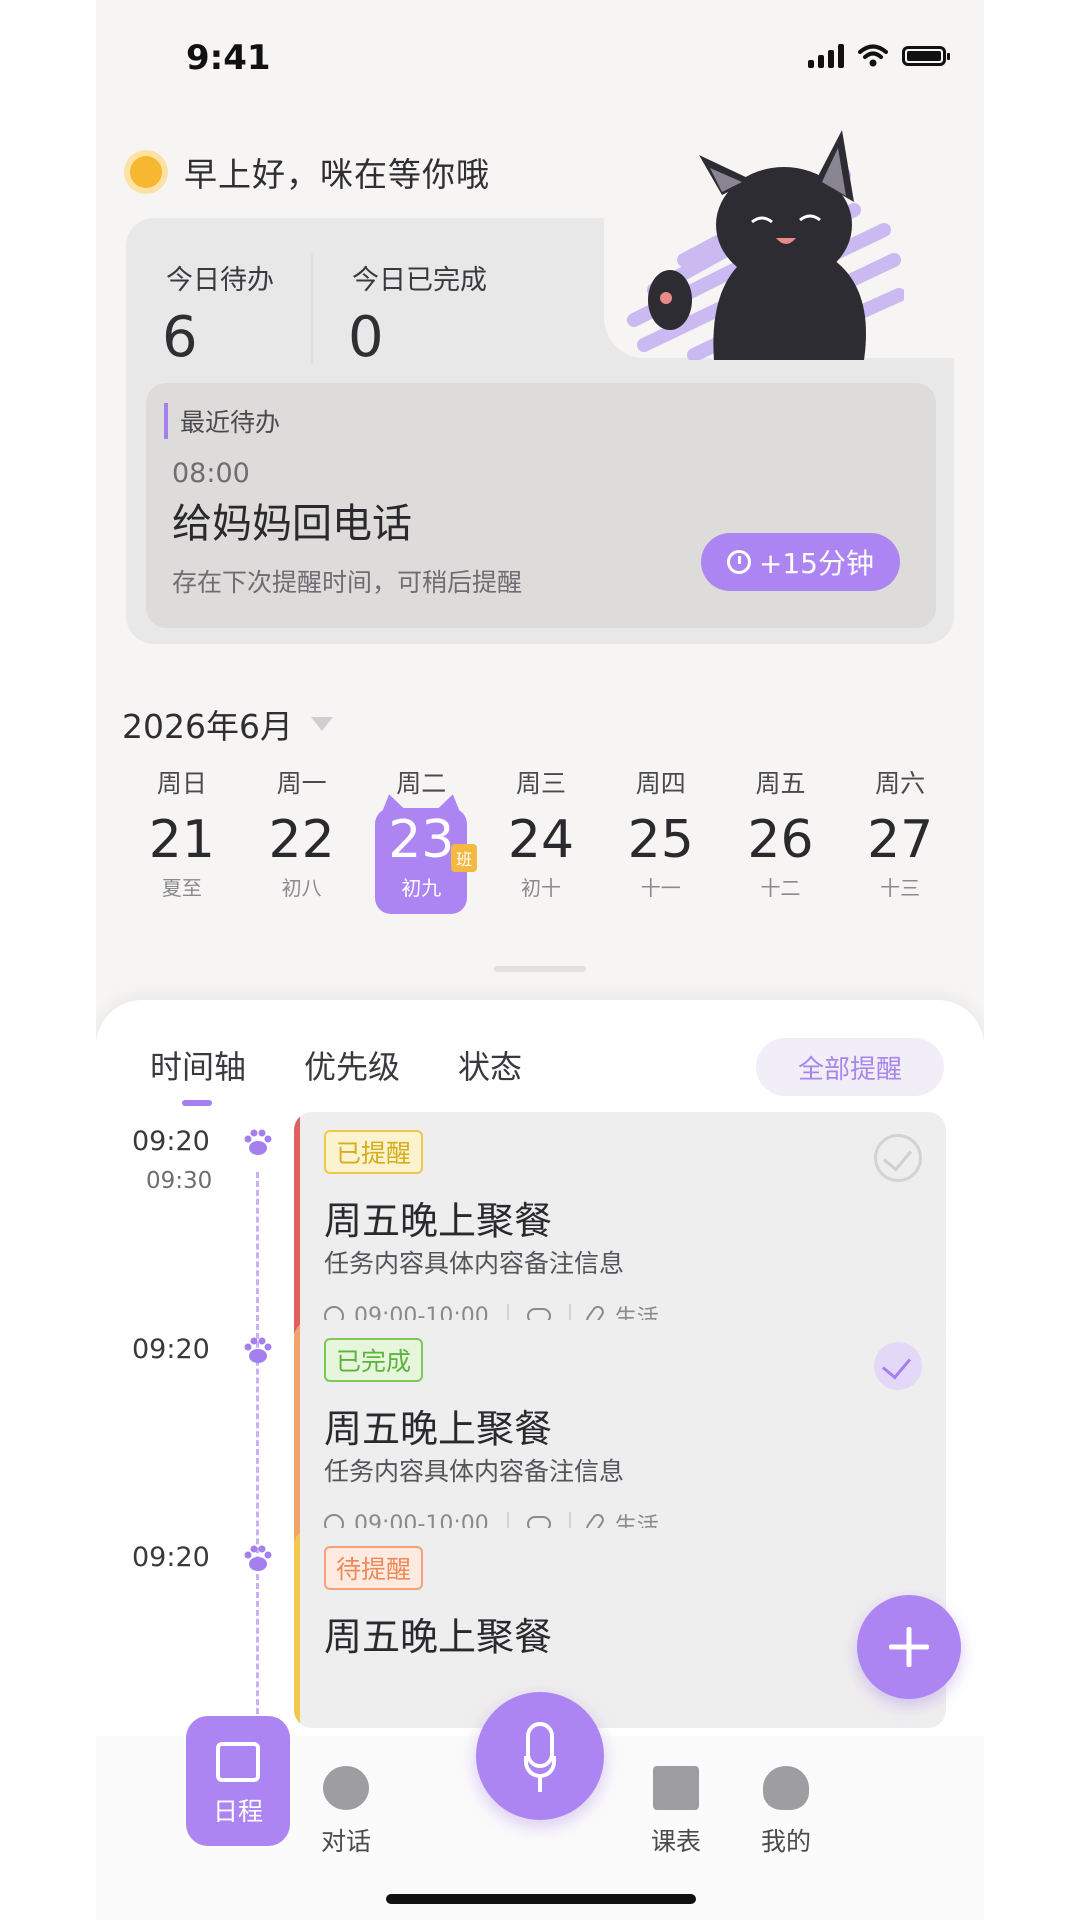 The image size is (1080, 1920). Describe the element at coordinates (374, 1152) in the screenshot. I see `status-badge: 已提醒` at that location.